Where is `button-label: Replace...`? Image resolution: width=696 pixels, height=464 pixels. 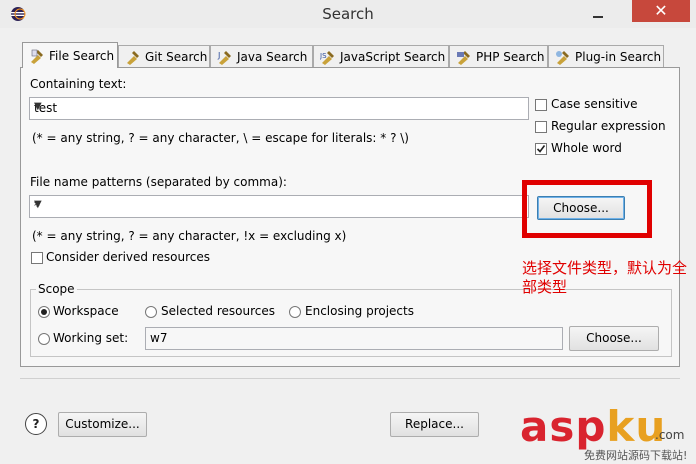
button-label: Replace... is located at coordinates (434, 424).